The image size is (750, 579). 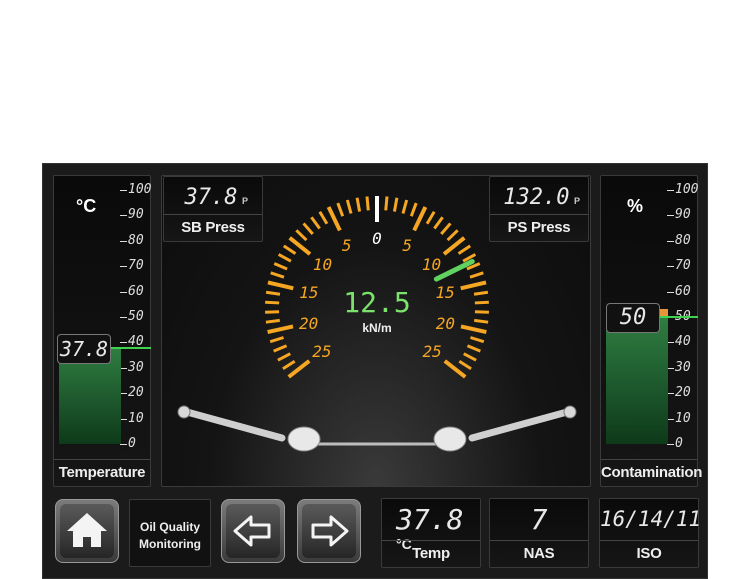 I want to click on right-cylinder-rod, so click(x=519, y=425).